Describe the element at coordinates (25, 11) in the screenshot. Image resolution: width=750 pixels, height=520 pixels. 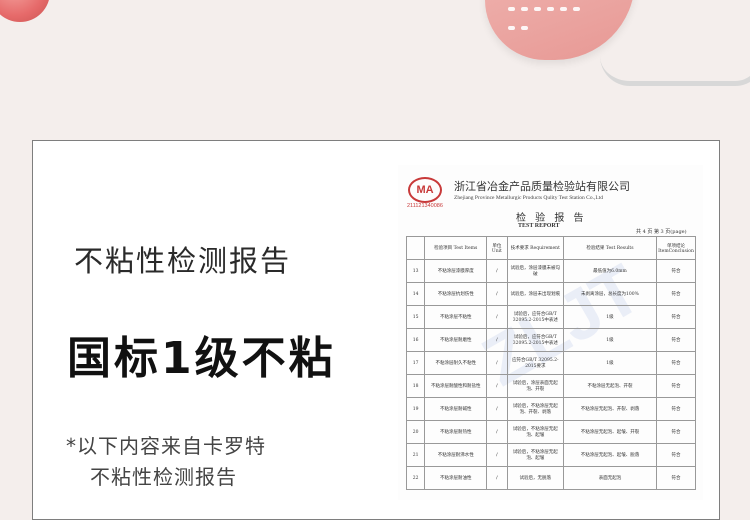
I see `red-pan-image` at that location.